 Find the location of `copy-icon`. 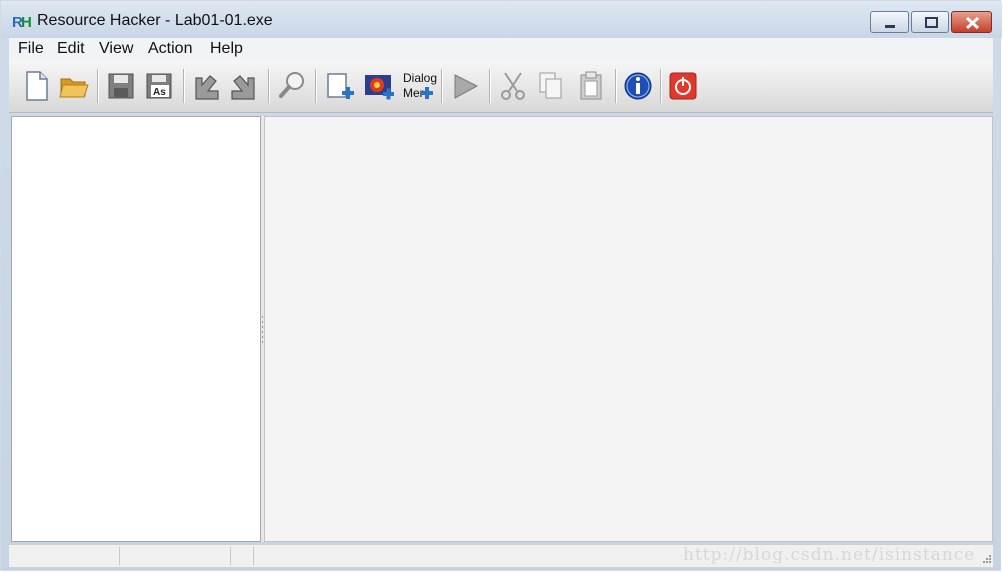

copy-icon is located at coordinates (551, 86).